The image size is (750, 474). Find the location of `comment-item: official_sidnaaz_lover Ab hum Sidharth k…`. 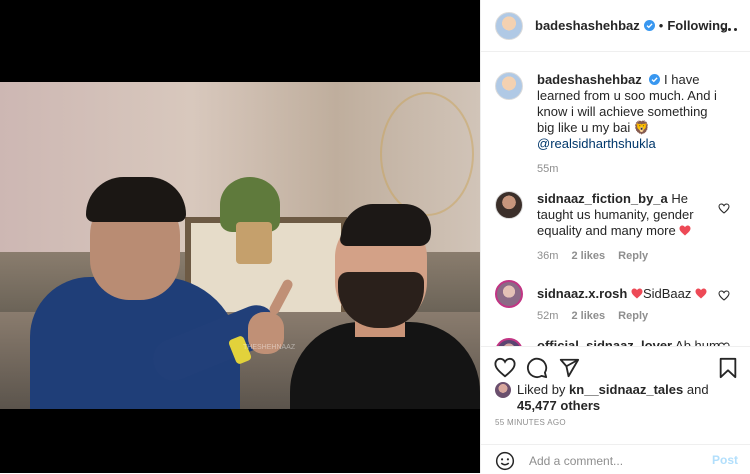

comment-item: official_sidnaaz_lover Ab hum Sidharth k… is located at coordinates (615, 342).